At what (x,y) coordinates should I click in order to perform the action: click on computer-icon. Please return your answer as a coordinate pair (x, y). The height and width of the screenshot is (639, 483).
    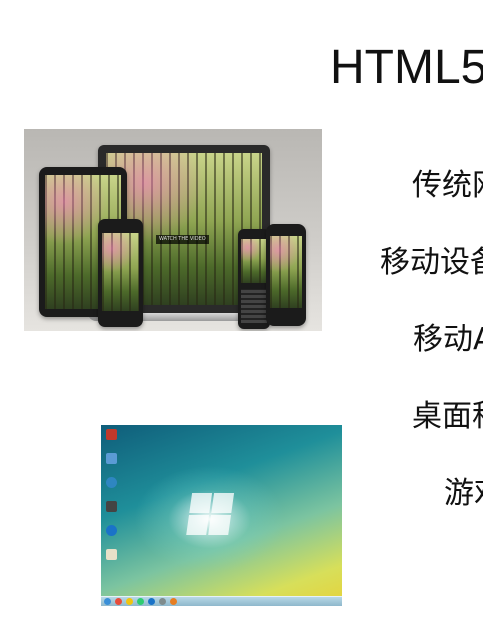
    Looking at the image, I should click on (111, 458).